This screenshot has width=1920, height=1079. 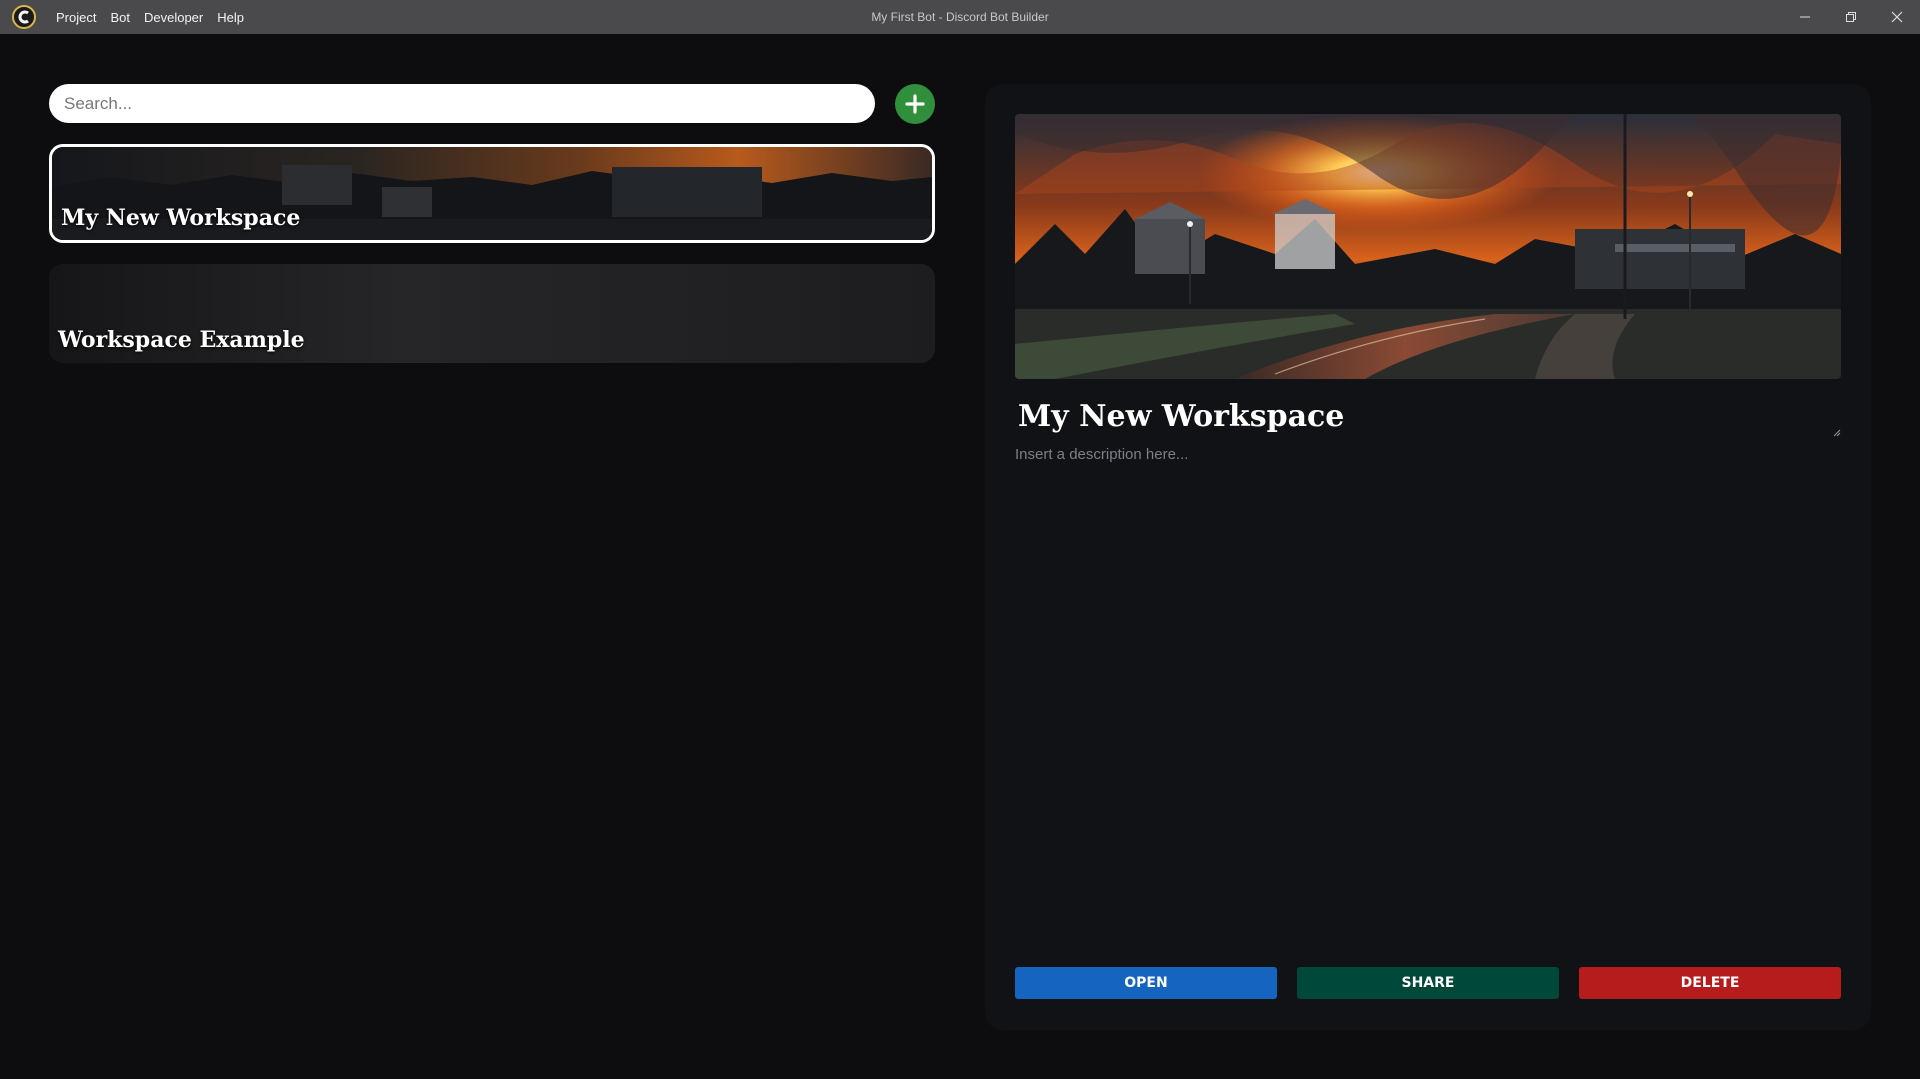 I want to click on menu-project: Project, so click(x=76, y=17).